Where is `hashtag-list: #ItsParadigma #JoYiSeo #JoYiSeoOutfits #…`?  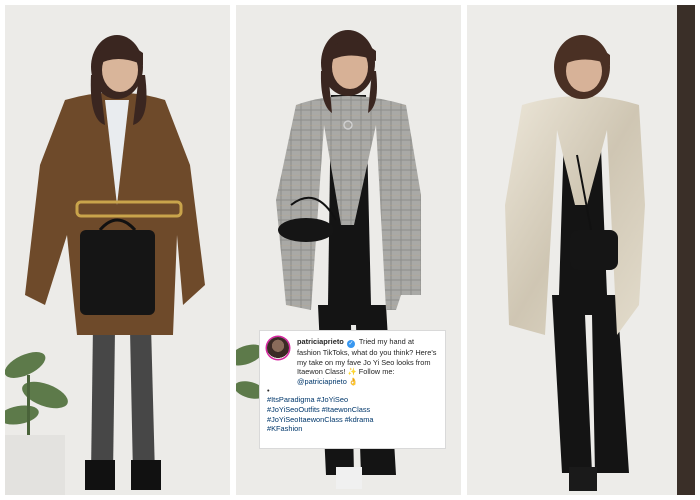
hashtag-list: #ItsParadigma #JoYiSeo #JoYiSeoOutfits #… is located at coordinates (352, 414).